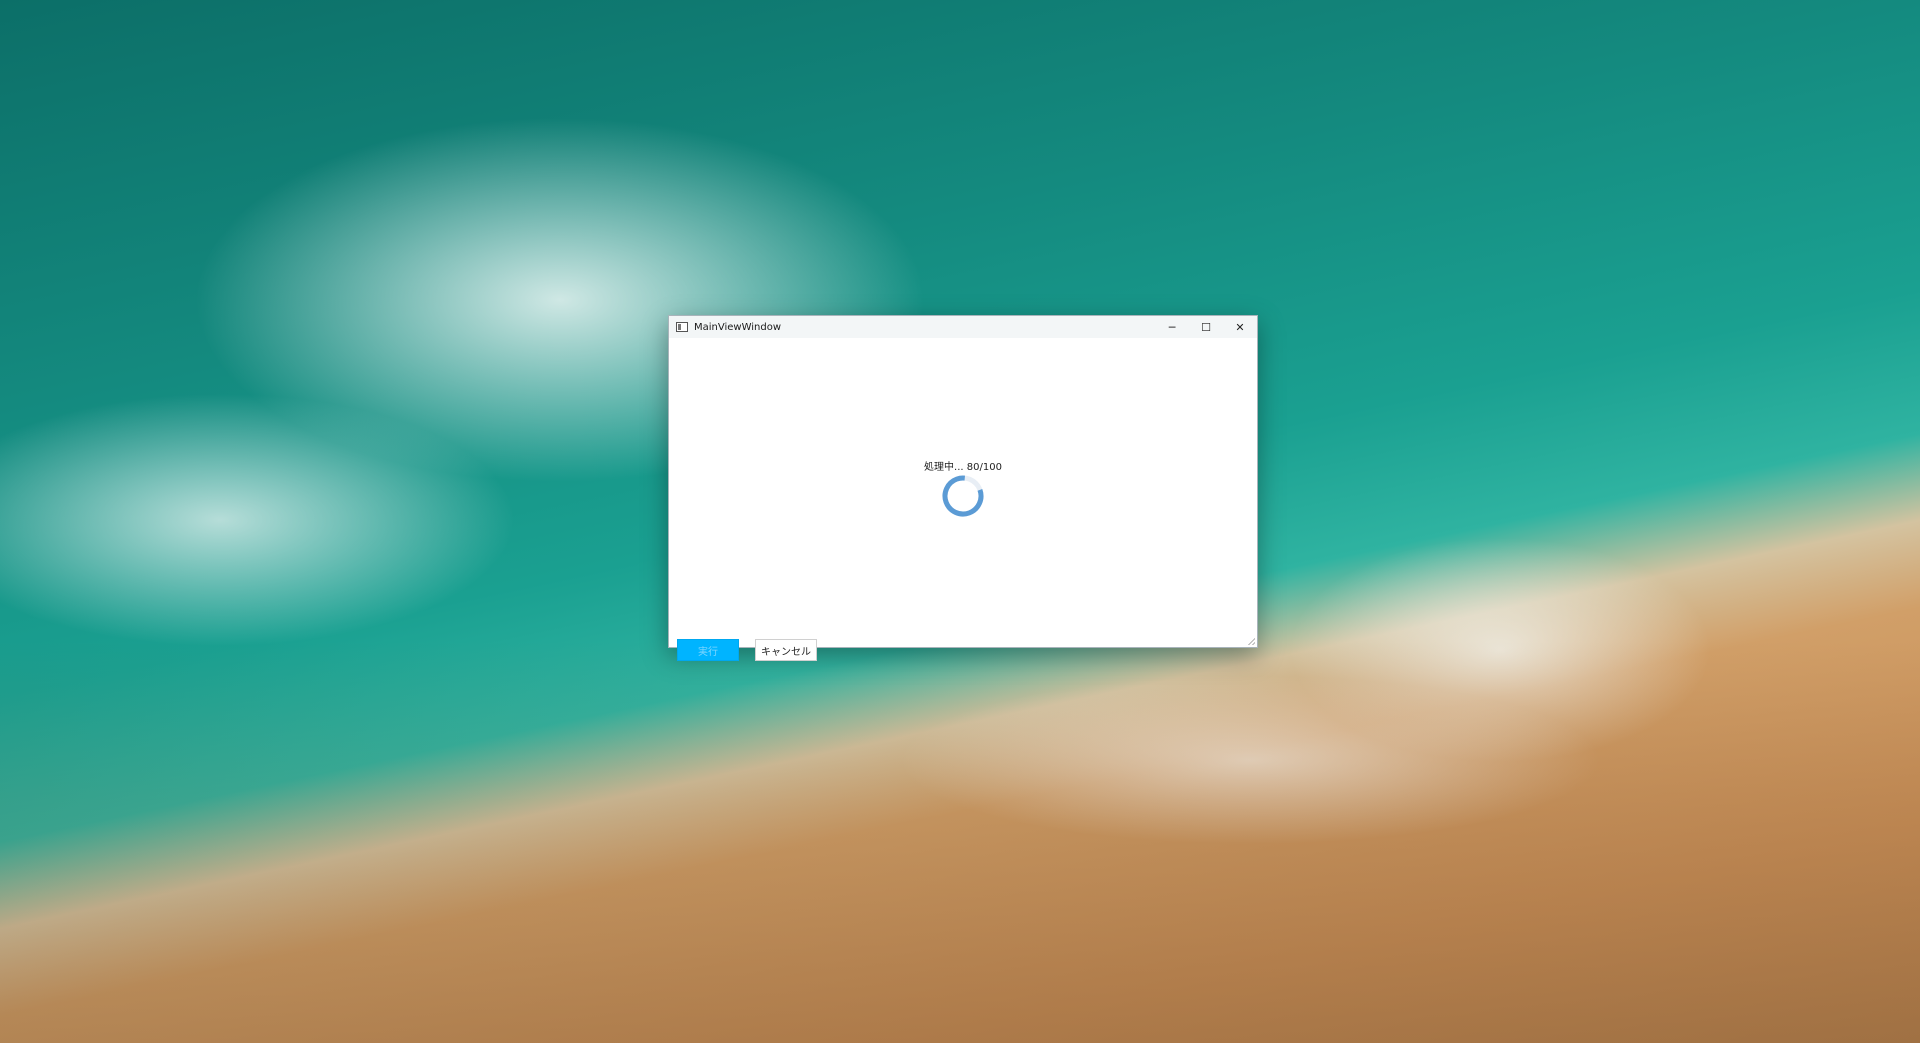  Describe the element at coordinates (1172, 327) in the screenshot. I see `minimize-button: ─` at that location.